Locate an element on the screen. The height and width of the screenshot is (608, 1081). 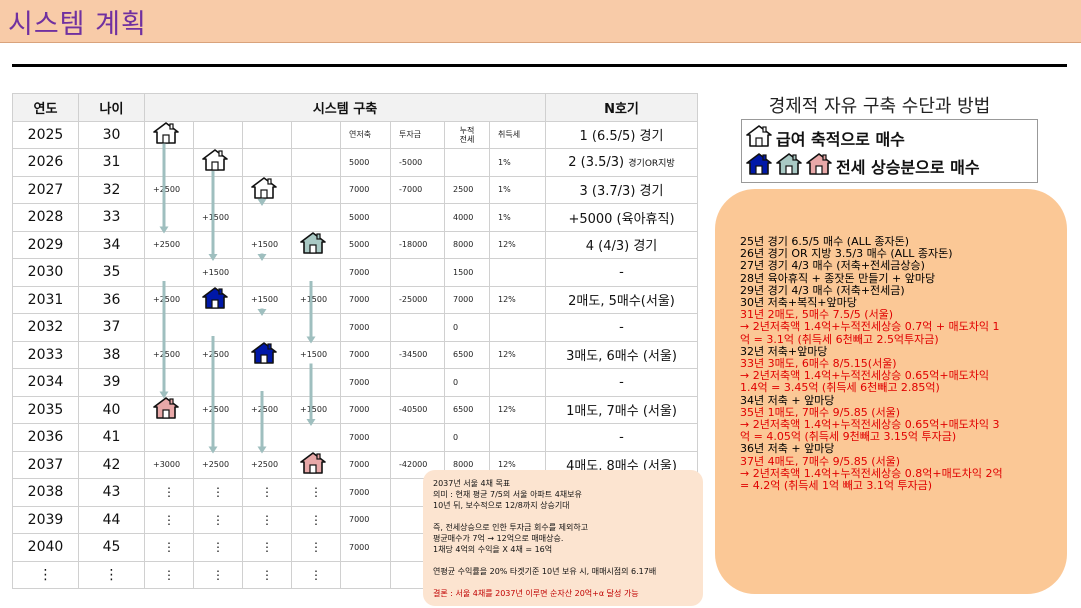
table-row: 2026 31 5000 -5000 1% 2 (3.5/3) 경기OR지방 is located at coordinates (355, 162).